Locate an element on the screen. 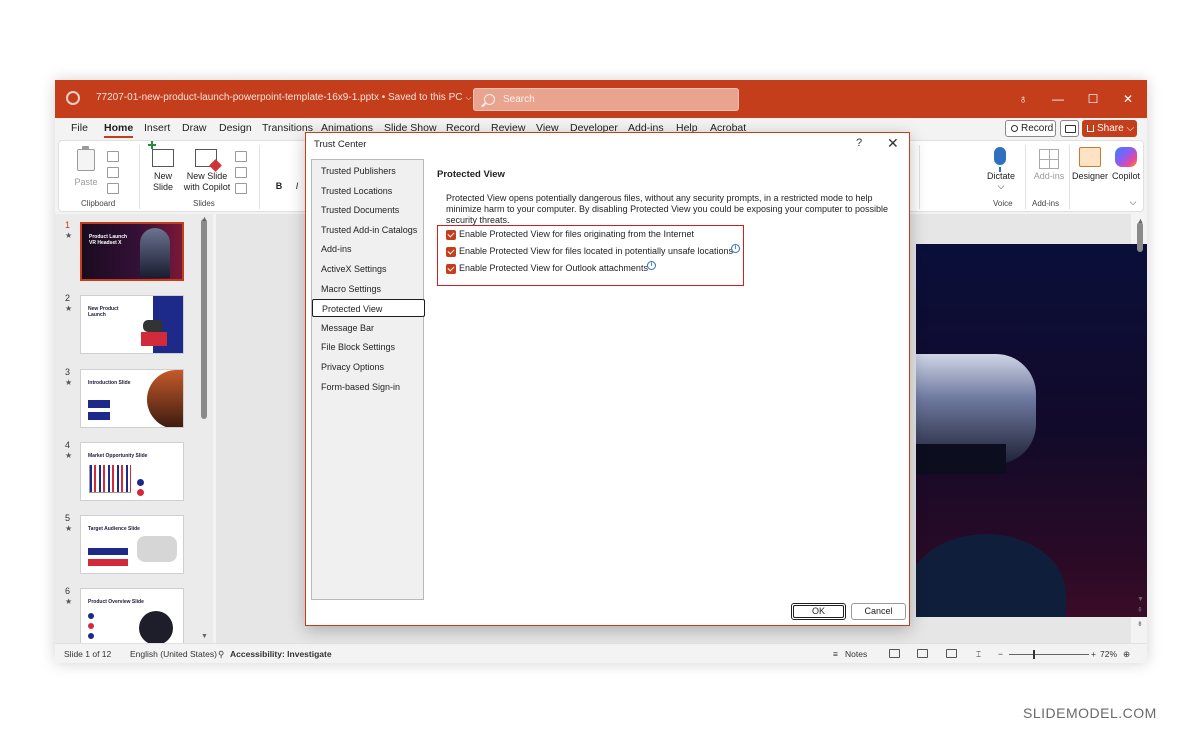 Image resolution: width=1200 pixels, height=743 pixels. nav-item-file-block-settings: File Block Settings is located at coordinates (368, 347).